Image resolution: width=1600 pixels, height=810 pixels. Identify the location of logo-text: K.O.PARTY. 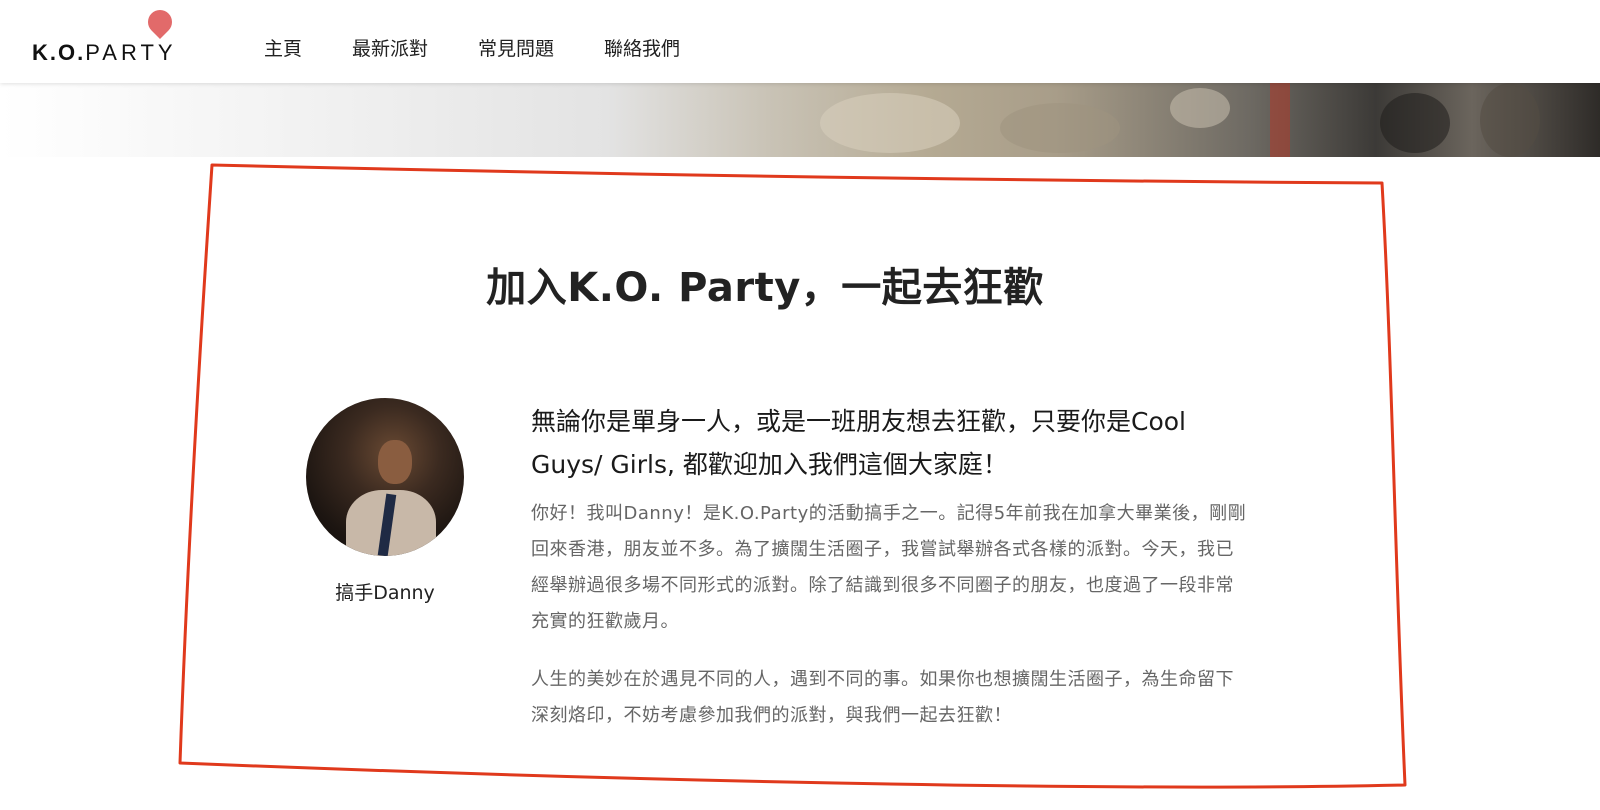
(104, 52).